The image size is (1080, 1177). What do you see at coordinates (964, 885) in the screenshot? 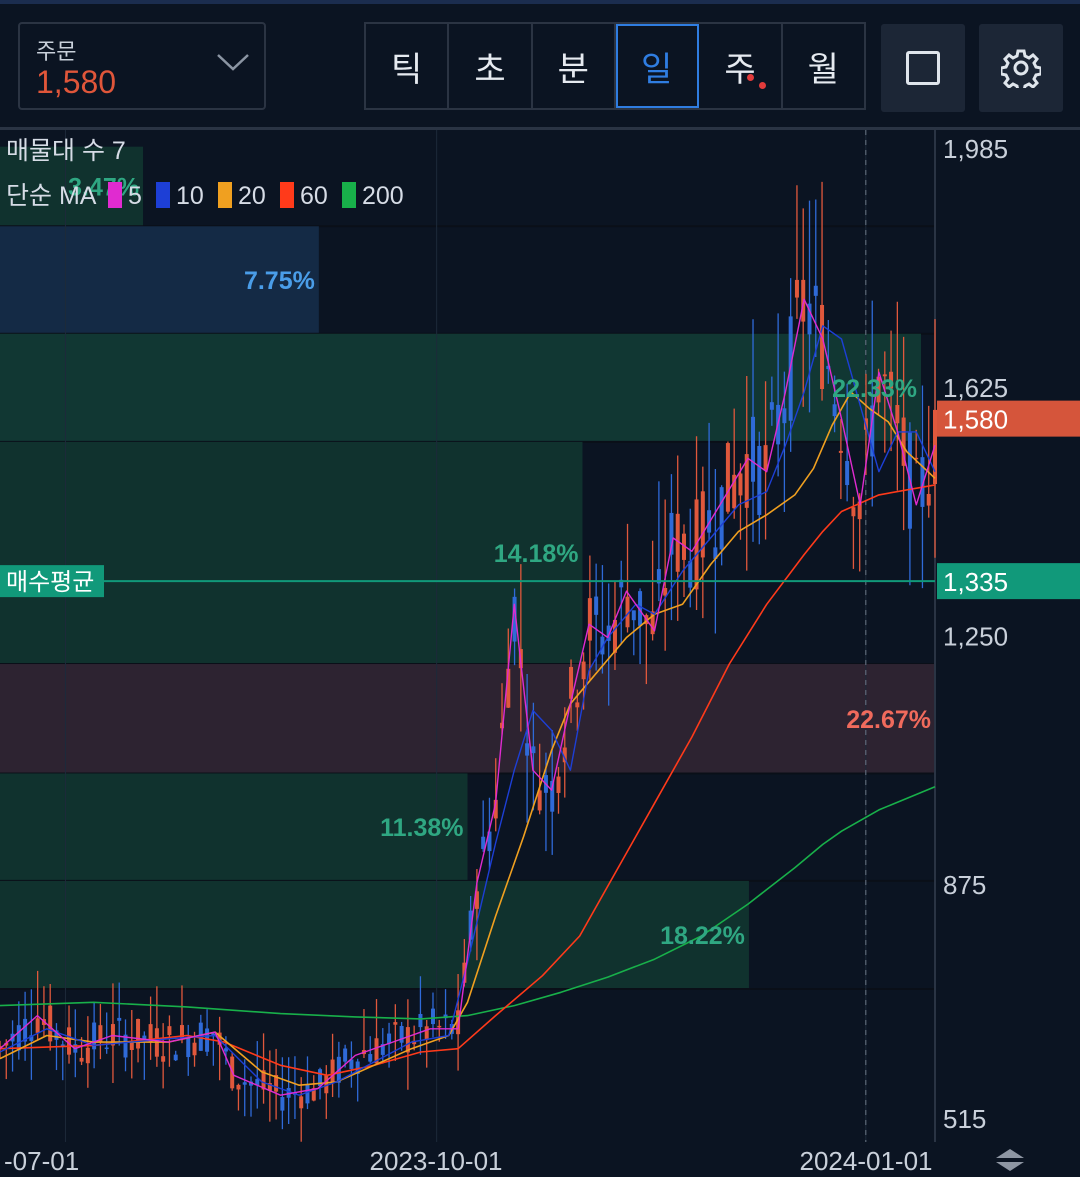
I see `price-tick-label: 875` at bounding box center [964, 885].